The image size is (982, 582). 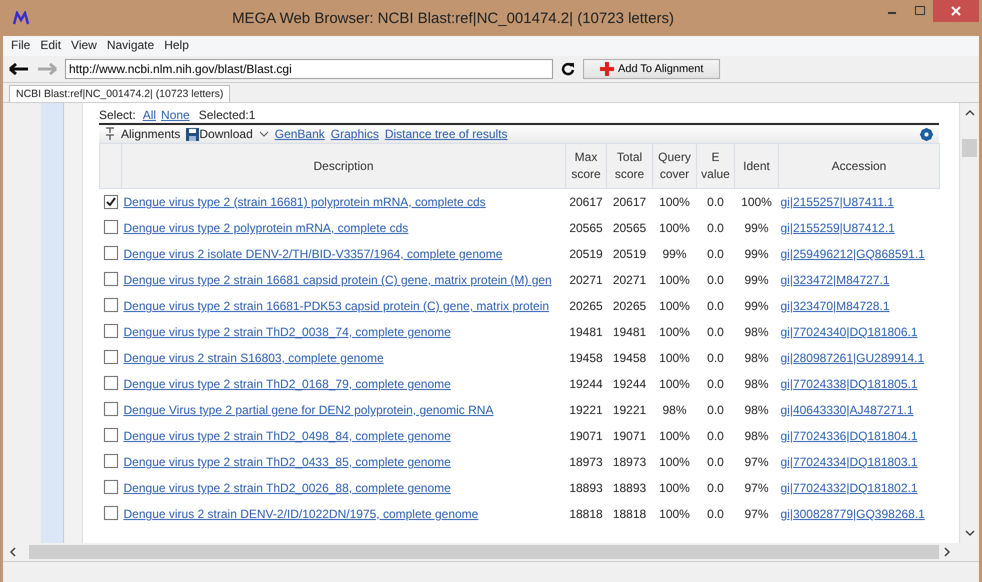 I want to click on table-cell-text: 99%, so click(x=756, y=254).